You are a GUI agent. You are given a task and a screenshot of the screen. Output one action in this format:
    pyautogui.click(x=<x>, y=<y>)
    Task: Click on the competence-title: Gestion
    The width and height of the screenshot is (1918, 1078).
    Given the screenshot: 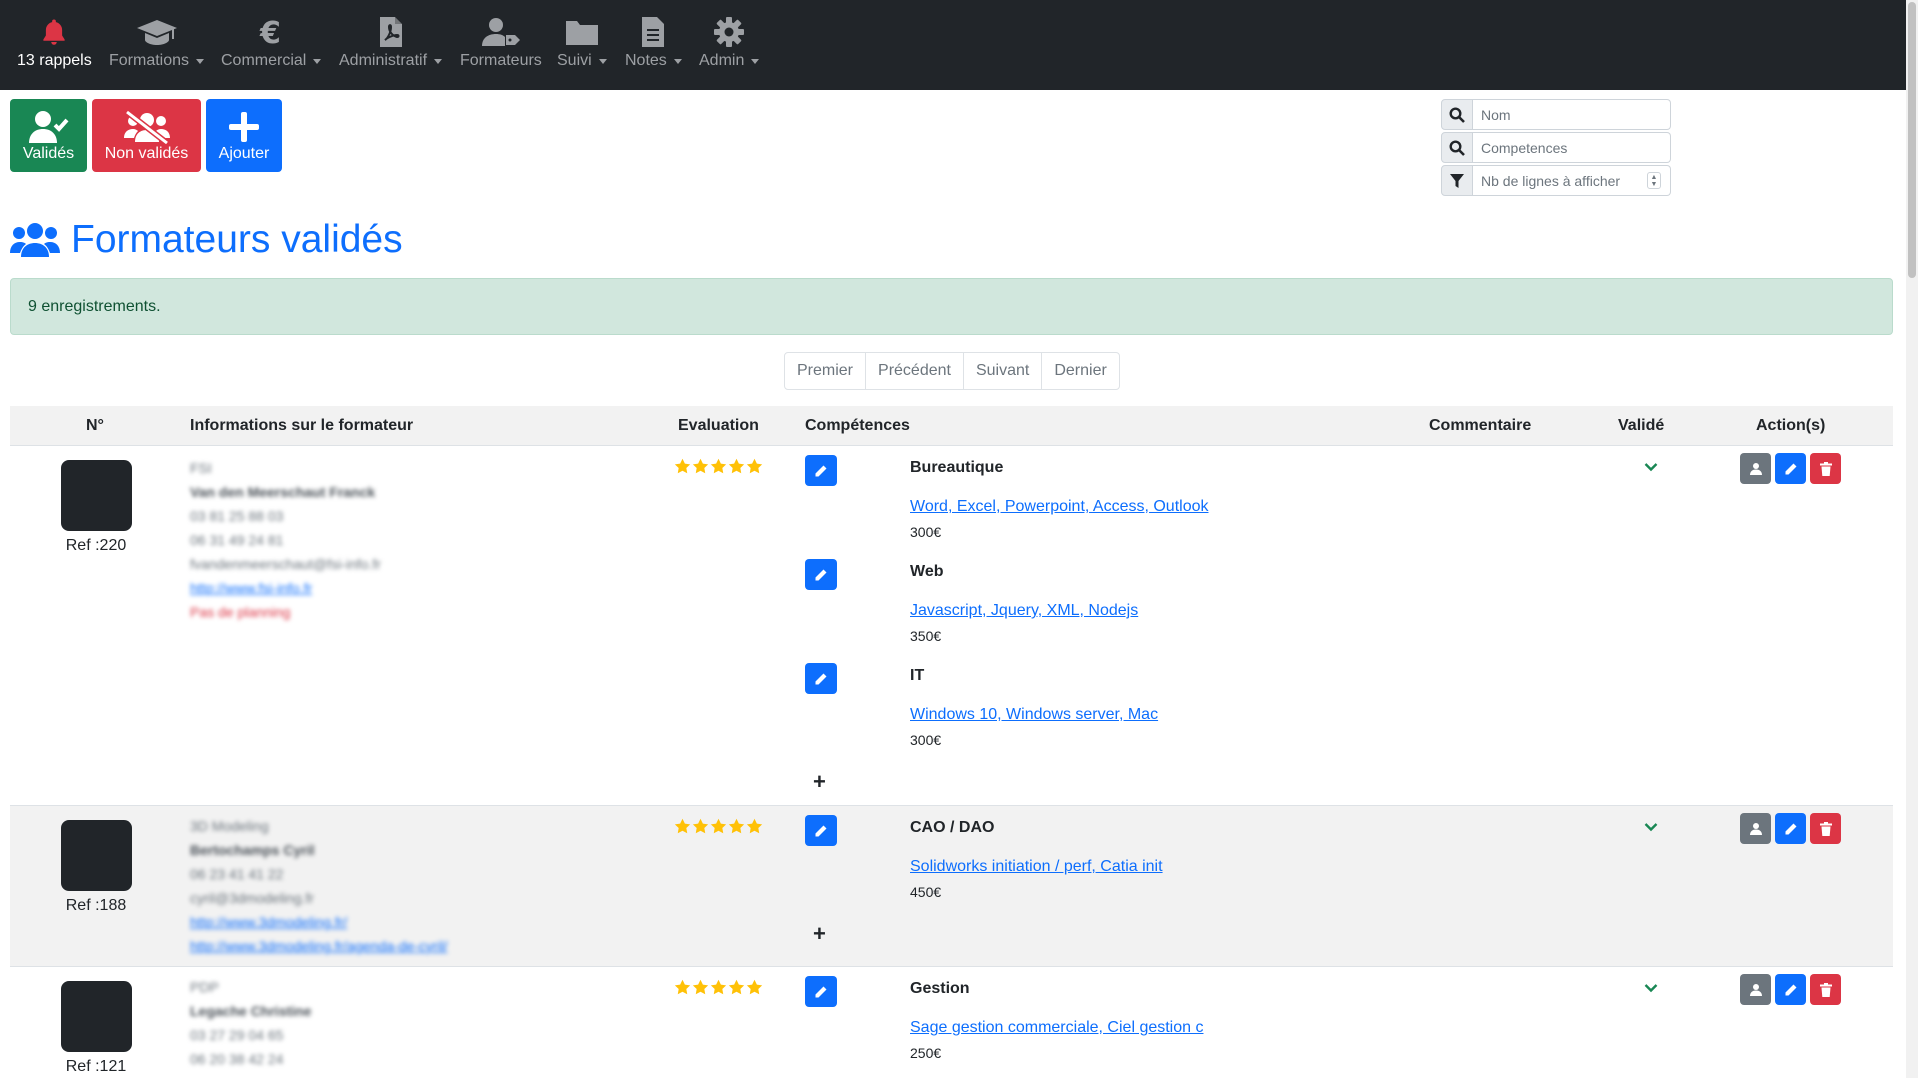 What is the action you would take?
    pyautogui.click(x=940, y=988)
    